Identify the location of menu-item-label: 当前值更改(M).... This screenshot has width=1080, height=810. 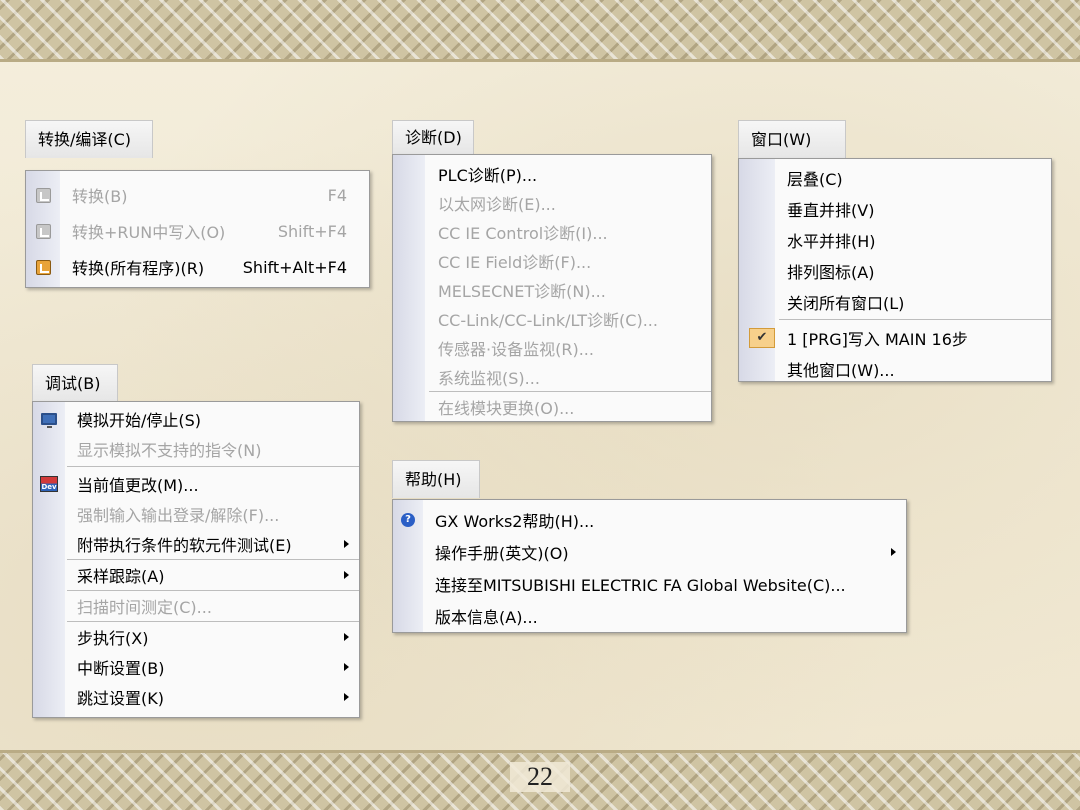
(138, 485).